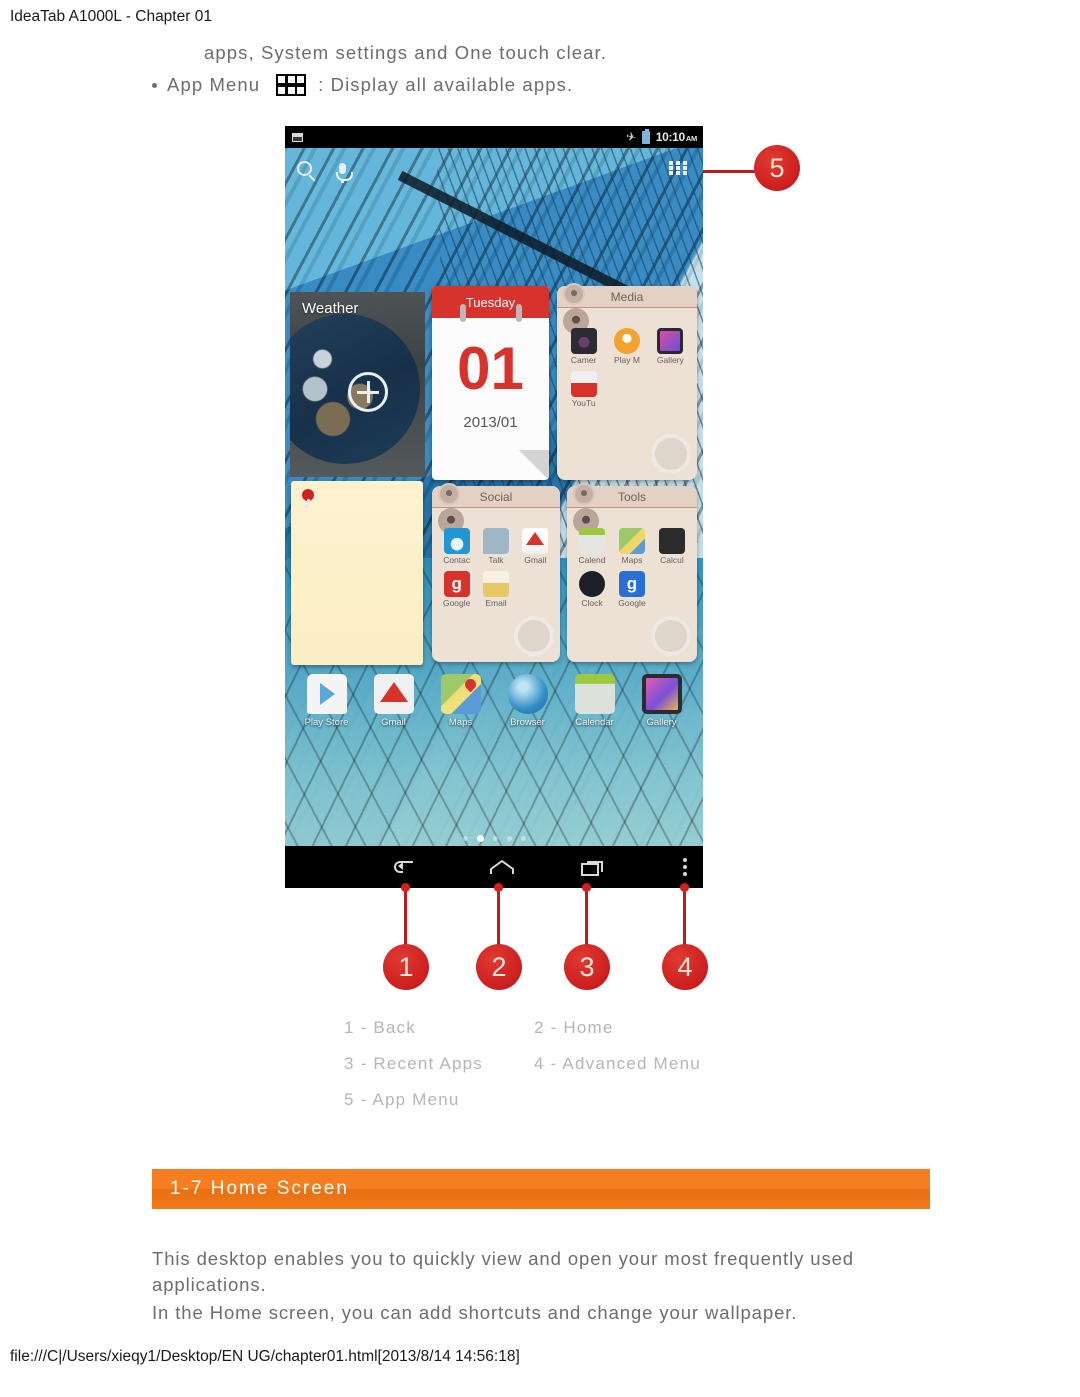 The height and width of the screenshot is (1397, 1080). What do you see at coordinates (344, 172) in the screenshot?
I see `microphone-icon` at bounding box center [344, 172].